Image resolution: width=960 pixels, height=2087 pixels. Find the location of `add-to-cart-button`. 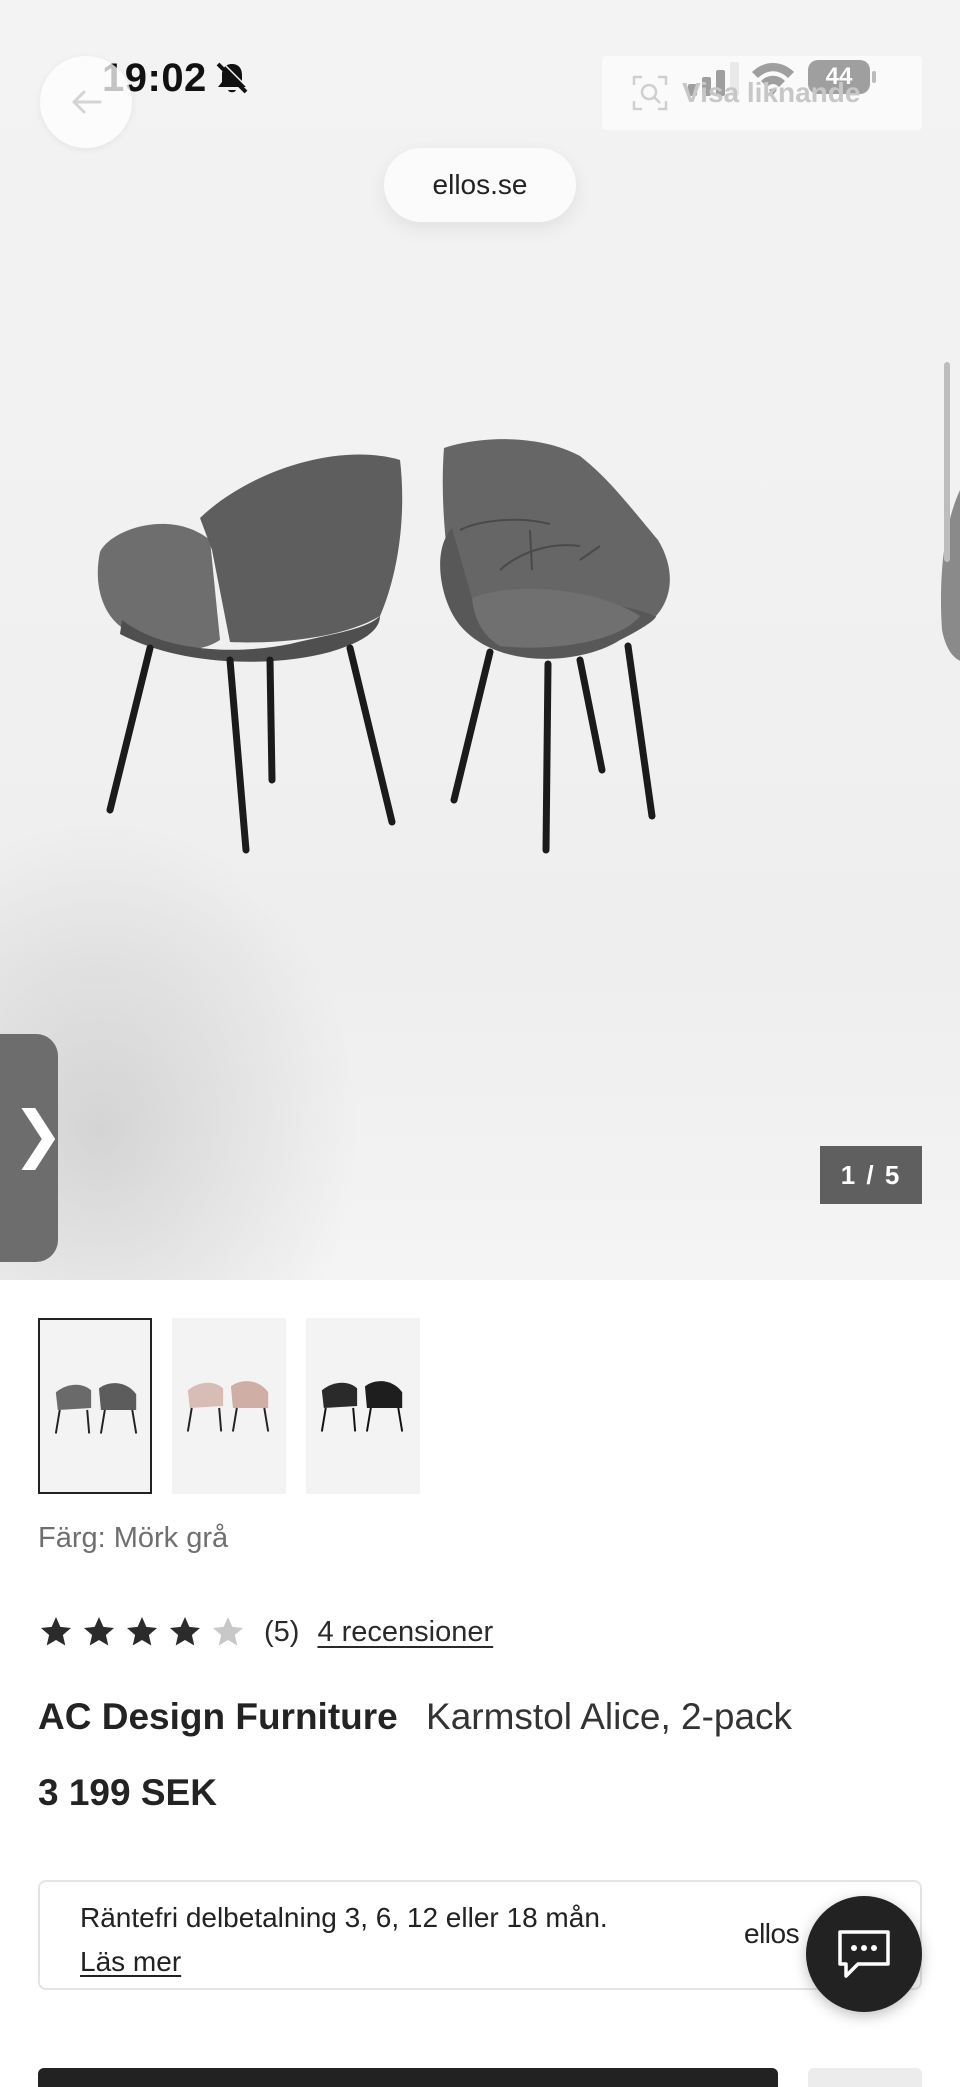

add-to-cart-button is located at coordinates (408, 2077).